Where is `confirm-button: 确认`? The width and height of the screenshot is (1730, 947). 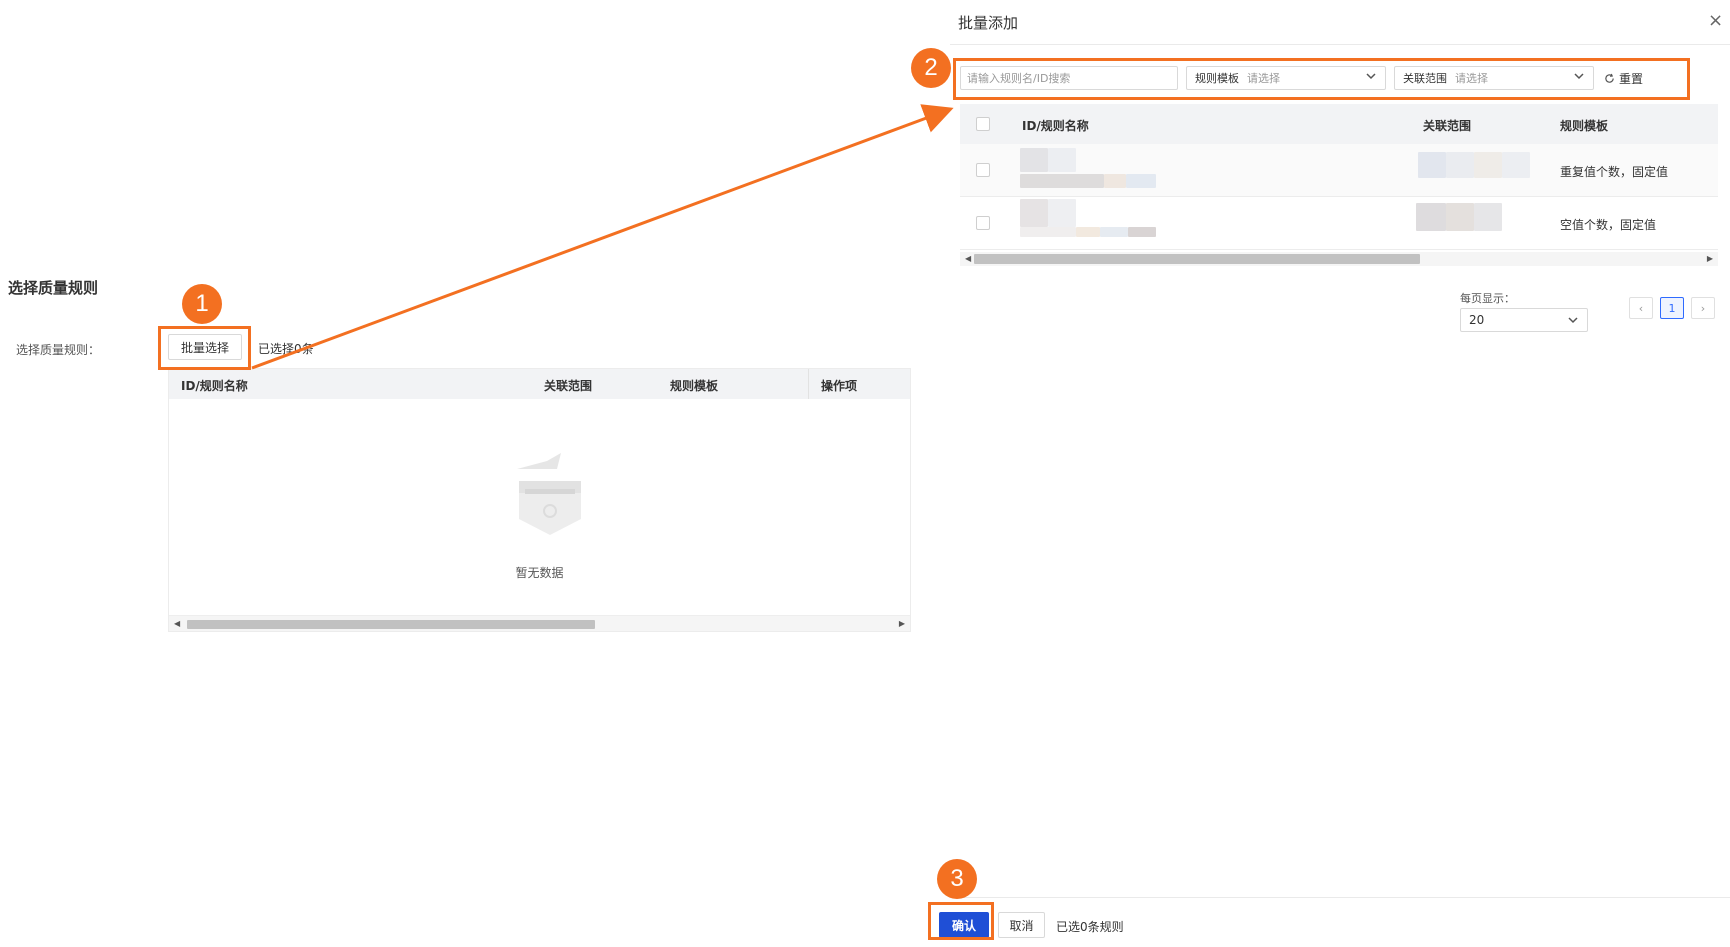 confirm-button: 确认 is located at coordinates (964, 925).